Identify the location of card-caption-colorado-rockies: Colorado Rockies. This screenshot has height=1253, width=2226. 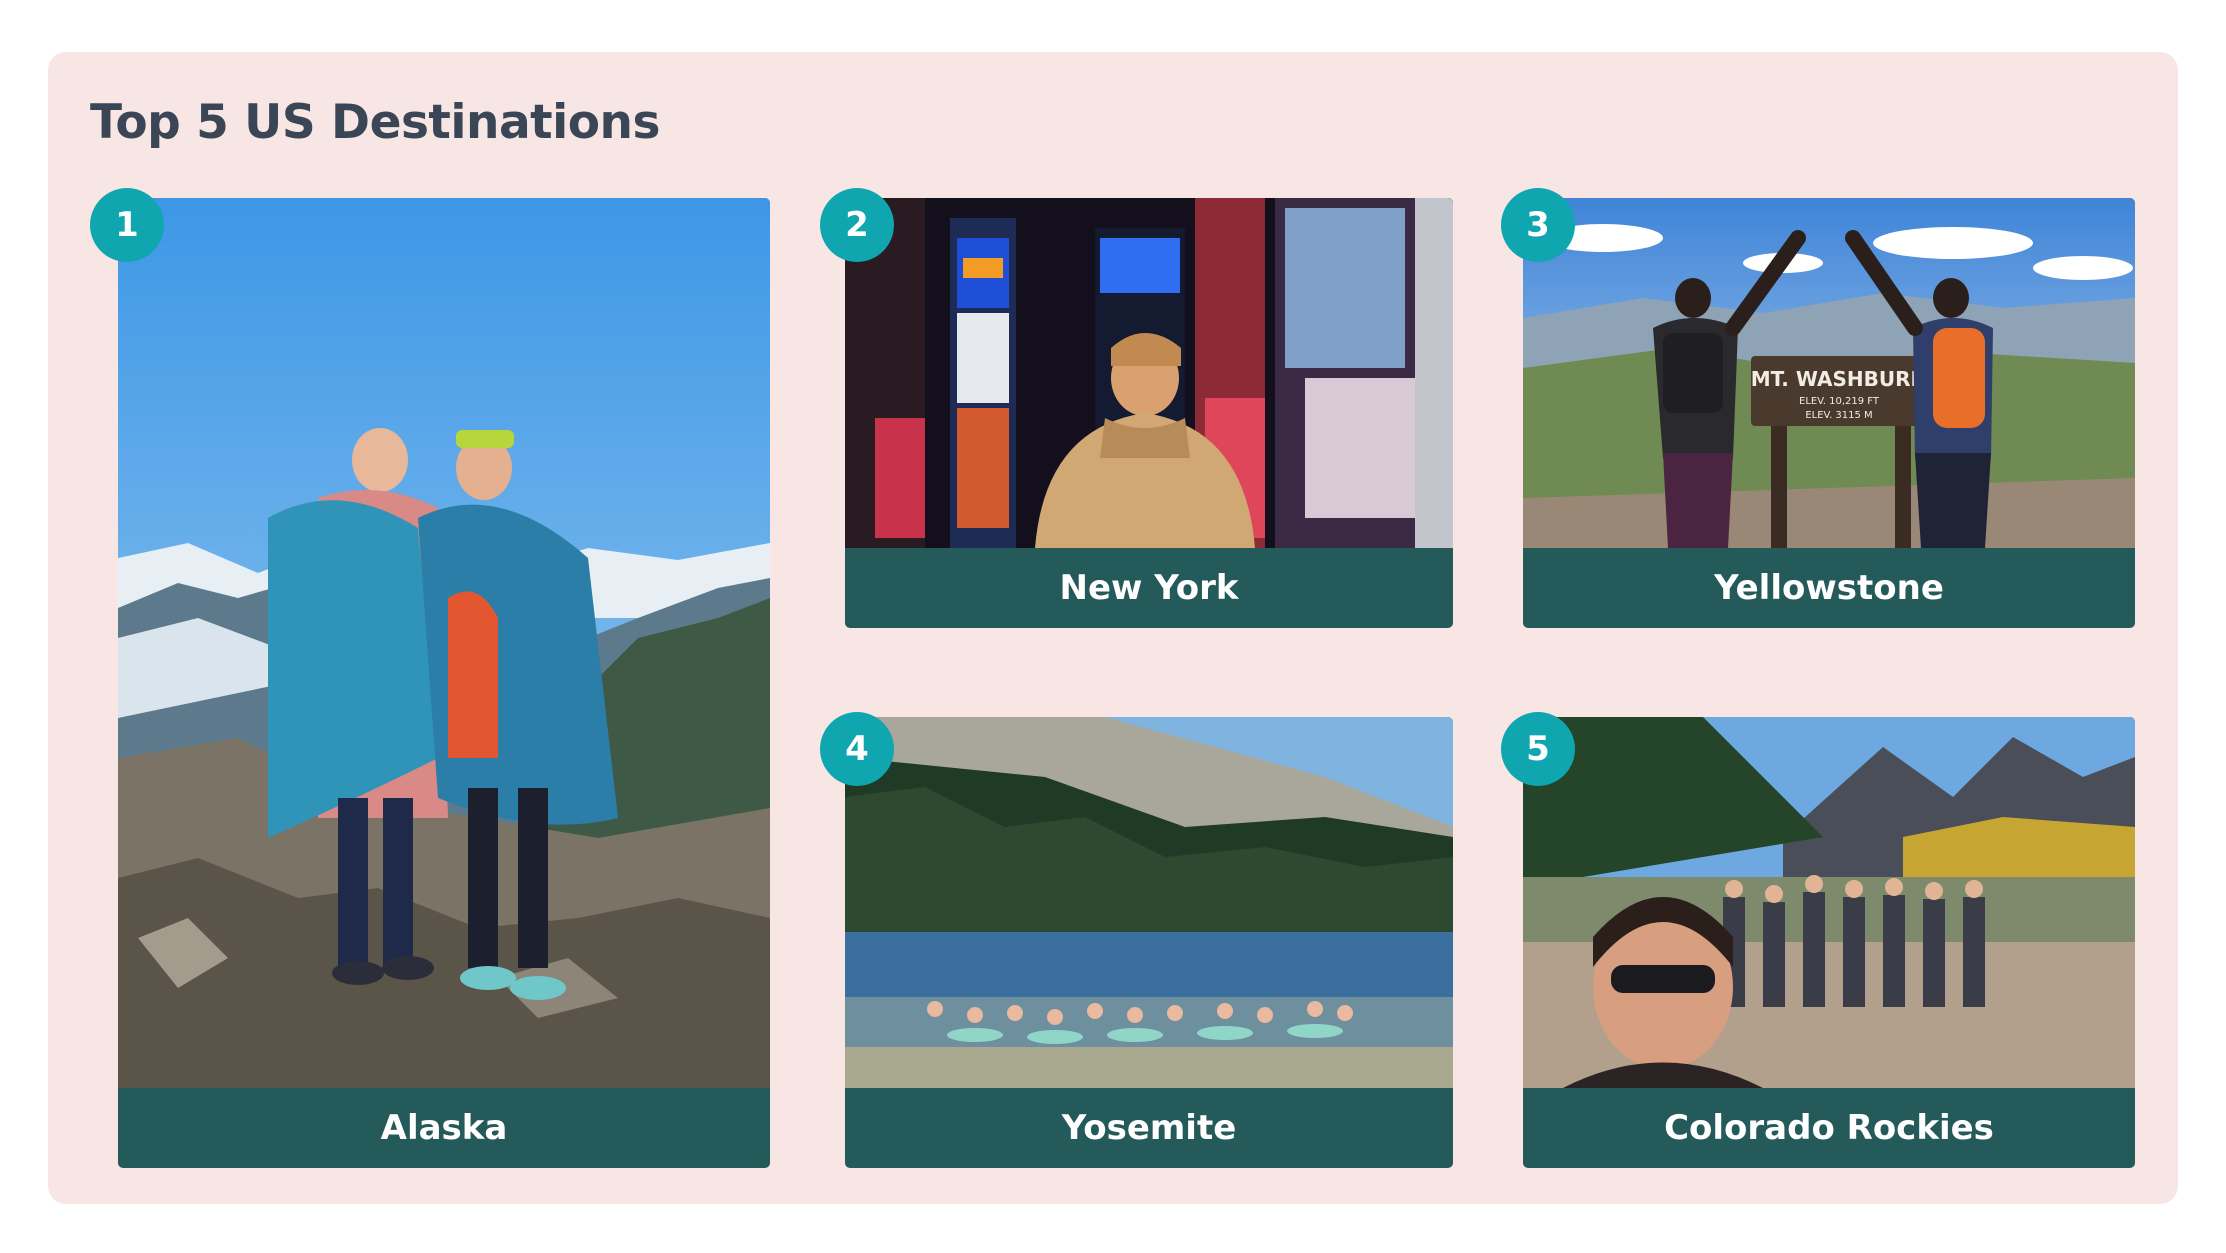
(1829, 1128).